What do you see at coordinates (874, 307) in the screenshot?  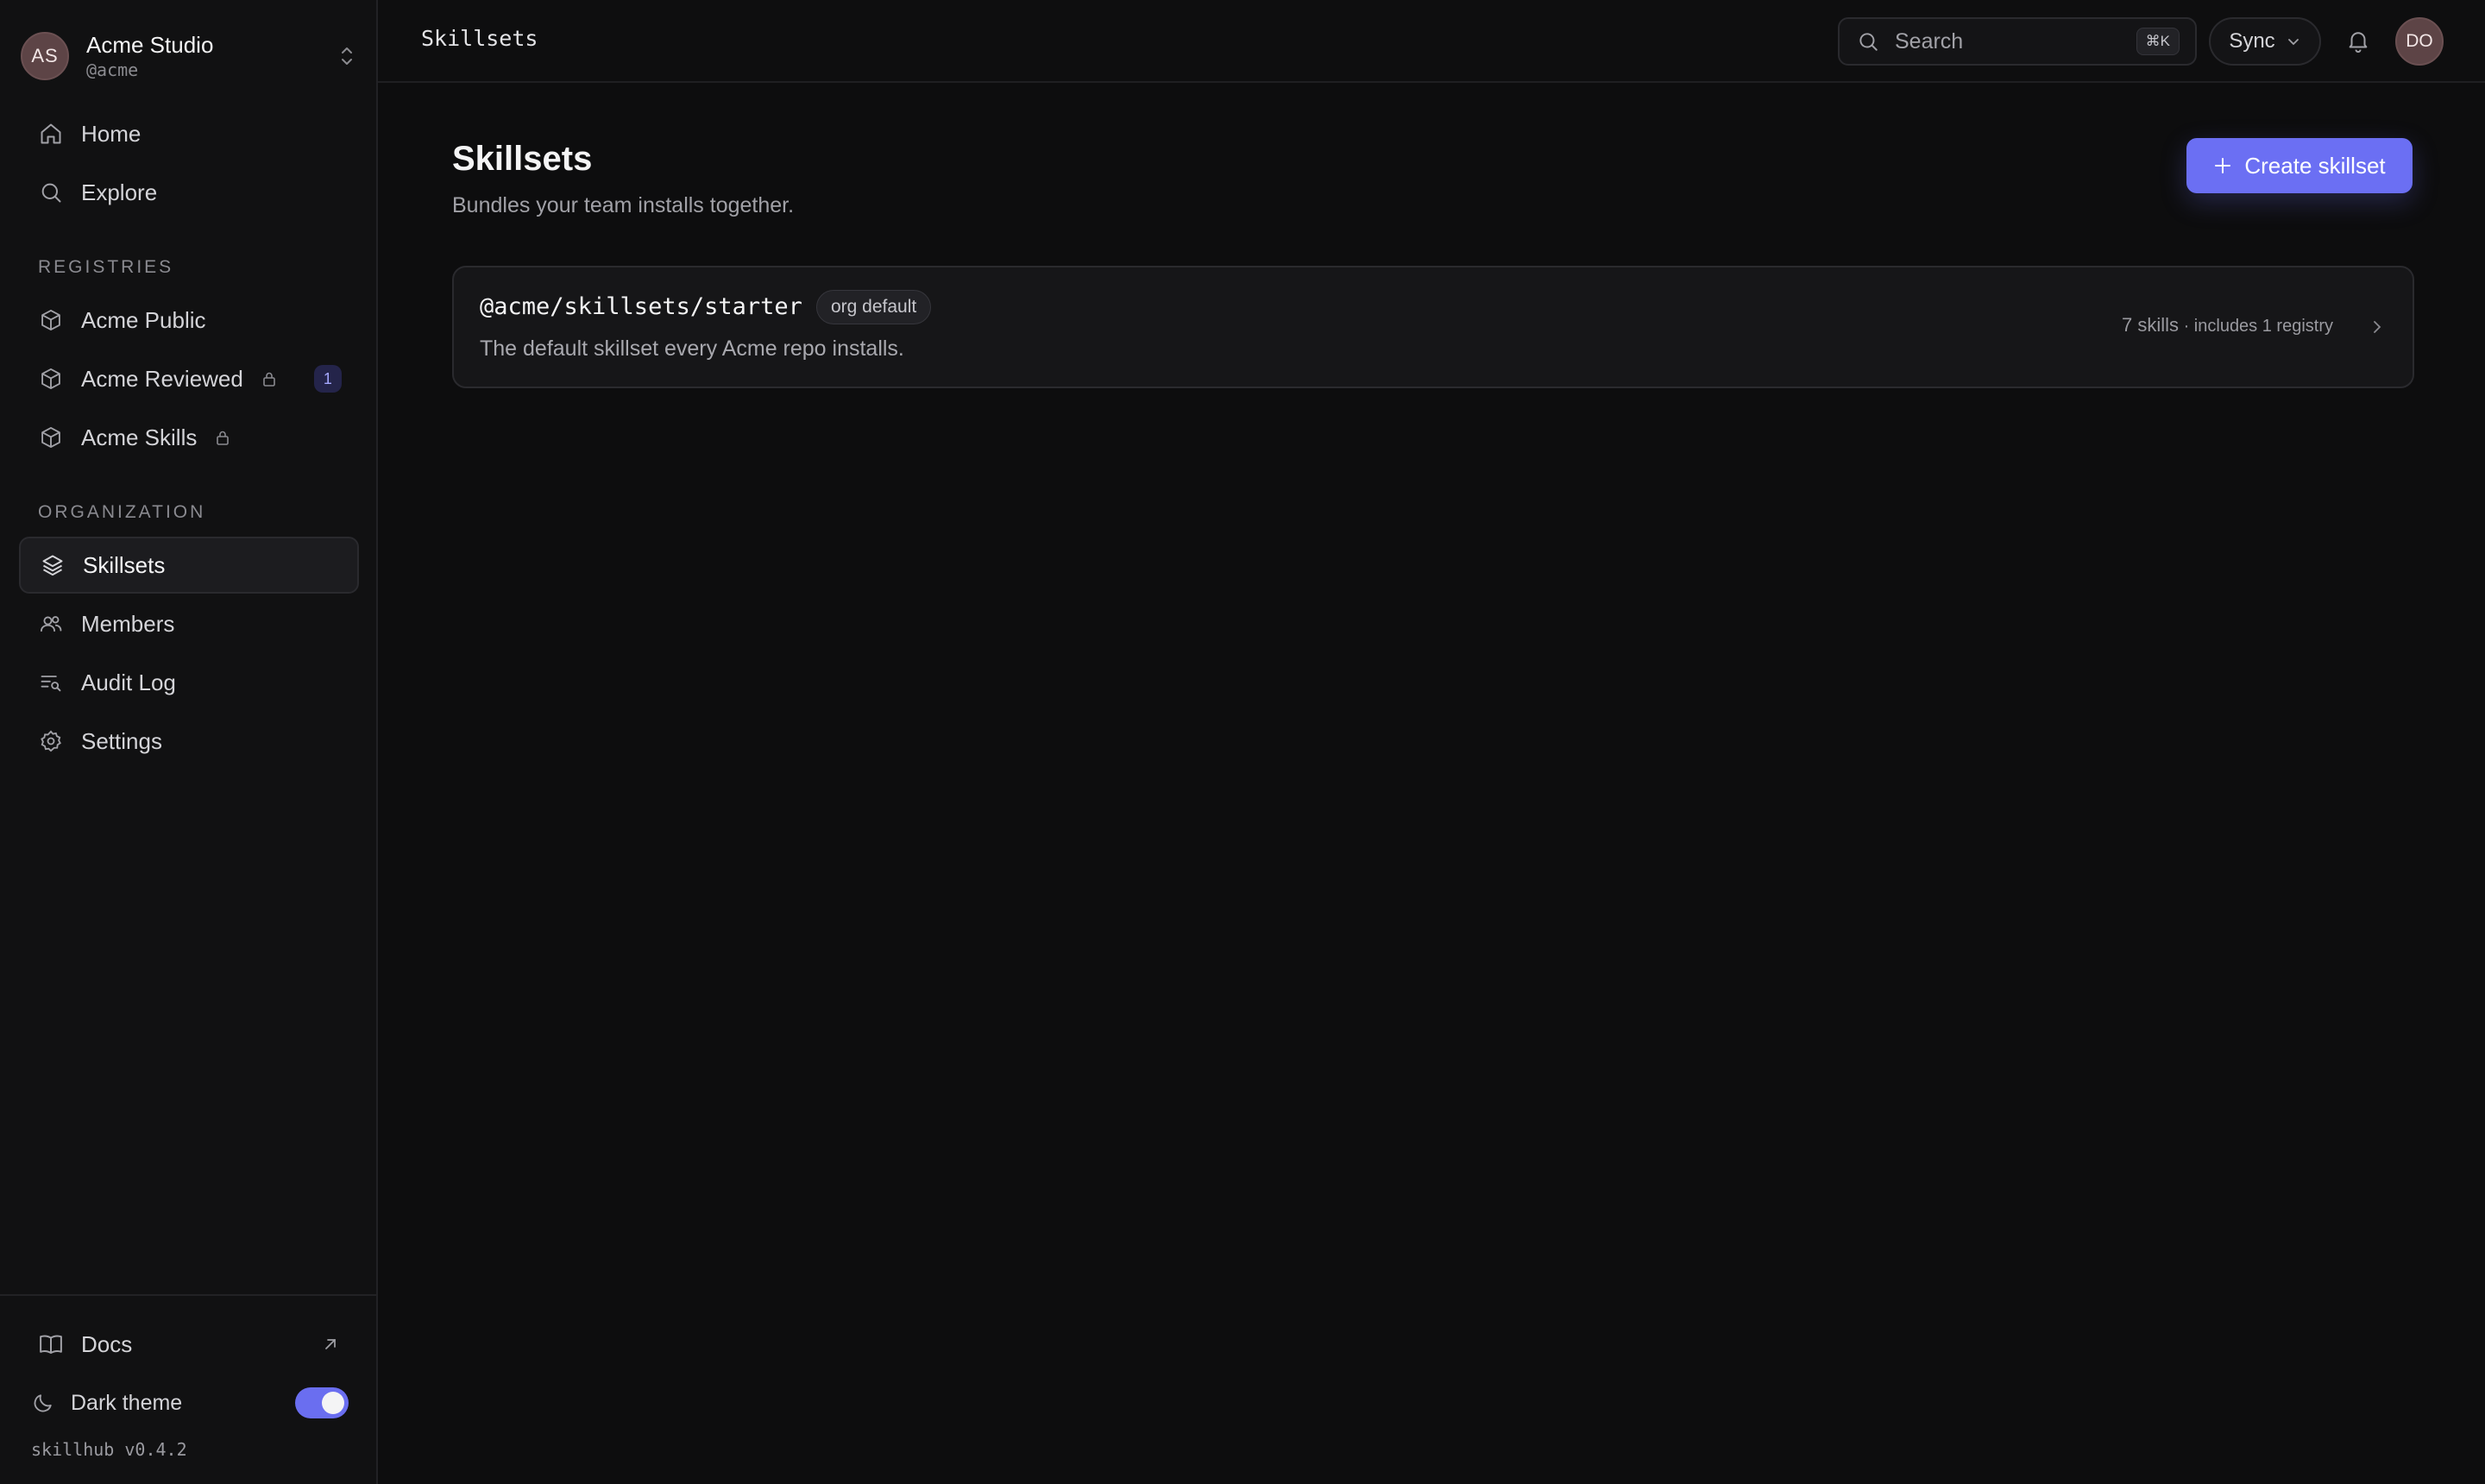 I see `org-default-tag: org default` at bounding box center [874, 307].